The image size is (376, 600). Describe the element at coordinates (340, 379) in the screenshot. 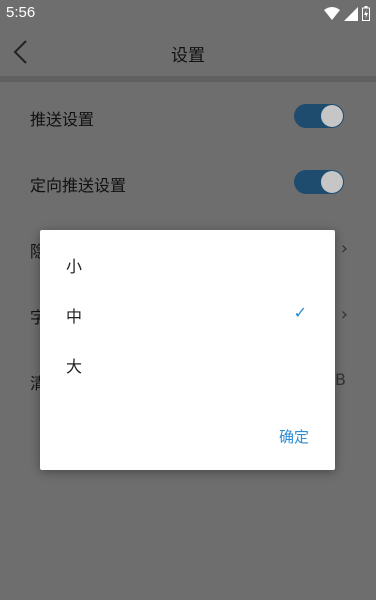

I see `cache-size-value: B` at that location.